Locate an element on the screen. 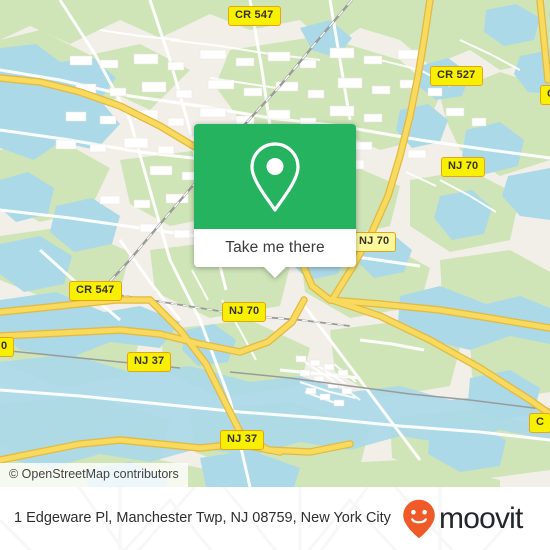 This screenshot has height=550, width=550. take-me-there-callout: Take me there is located at coordinates (275, 201).